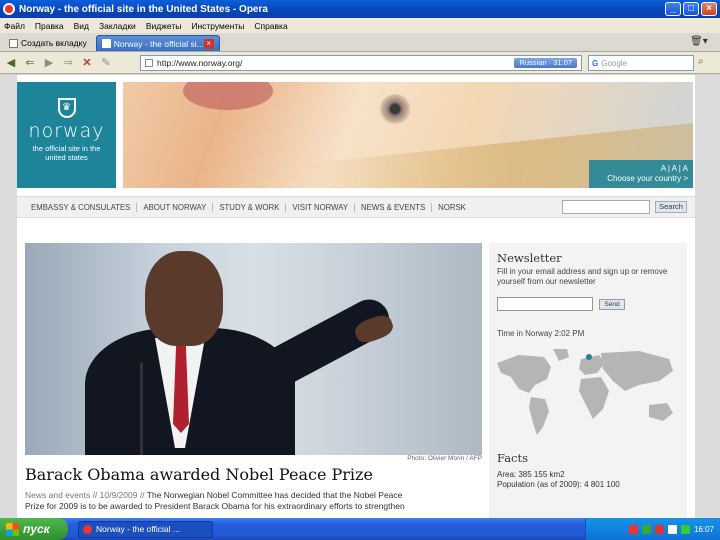 The height and width of the screenshot is (540, 720). What do you see at coordinates (85, 495) in the screenshot?
I see `article-meta: News and events // 10/9/2009 //` at bounding box center [85, 495].